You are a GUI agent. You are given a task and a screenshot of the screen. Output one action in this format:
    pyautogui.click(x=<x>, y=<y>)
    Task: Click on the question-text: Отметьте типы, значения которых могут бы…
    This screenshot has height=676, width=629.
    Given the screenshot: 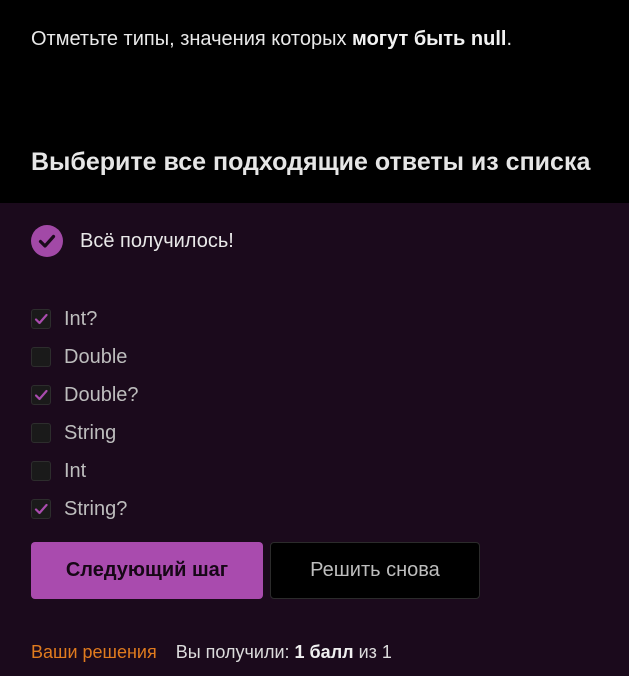 What is the action you would take?
    pyautogui.click(x=271, y=39)
    